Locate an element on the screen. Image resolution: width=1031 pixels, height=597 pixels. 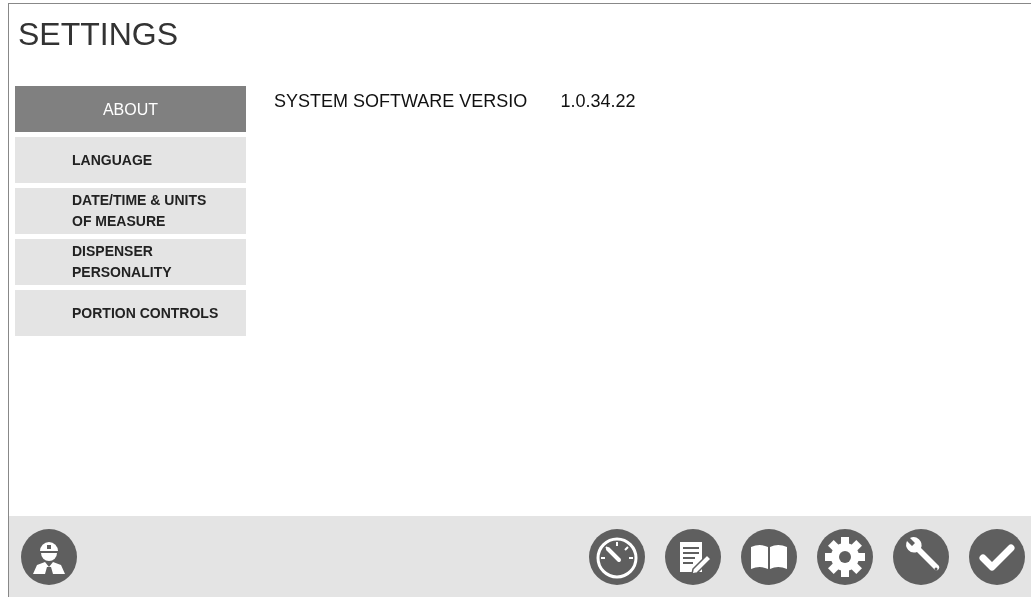
sidebar-item: LANGUAGE is located at coordinates (130, 160).